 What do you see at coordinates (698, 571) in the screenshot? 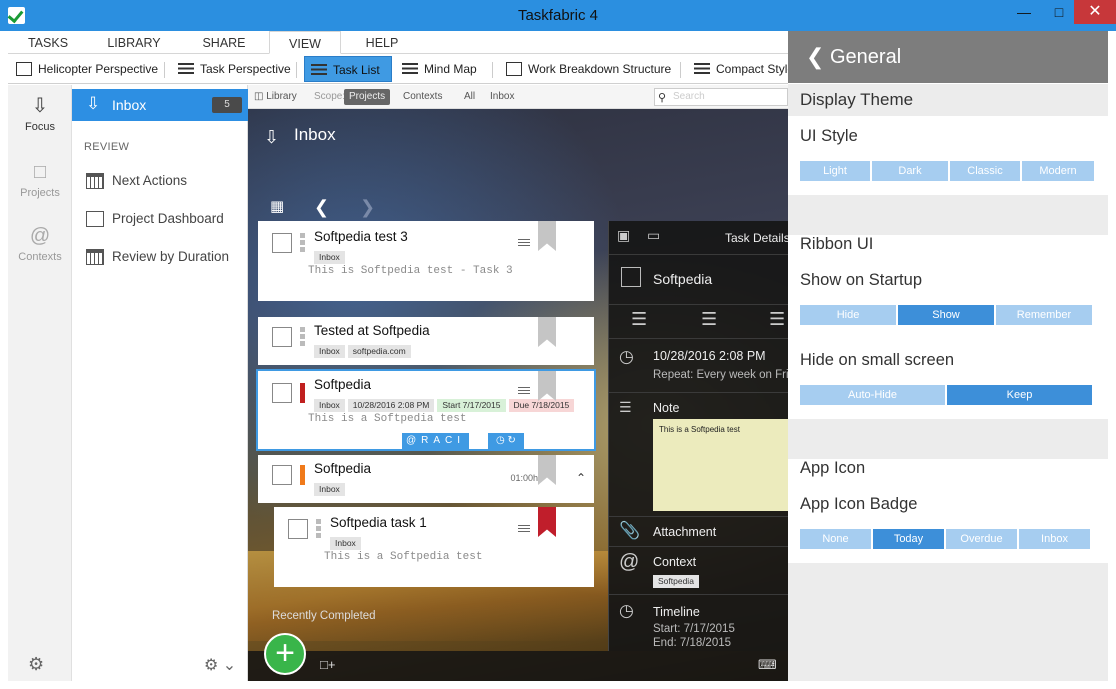
I see `details-context: @ Context Softpedia` at bounding box center [698, 571].